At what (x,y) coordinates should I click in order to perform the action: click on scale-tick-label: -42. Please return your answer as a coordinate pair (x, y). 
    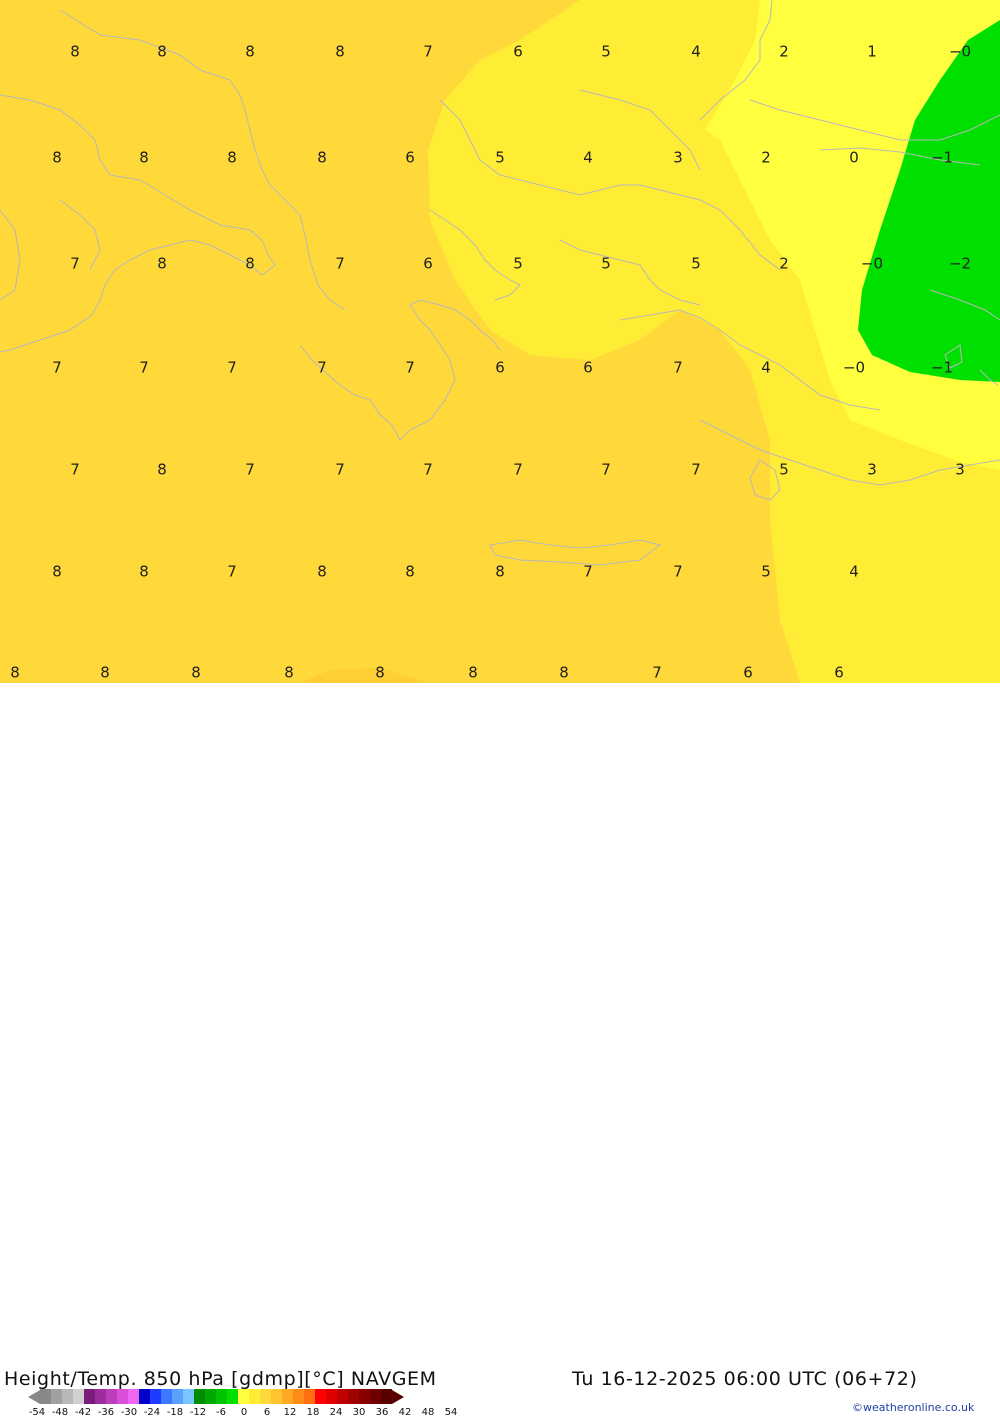
    Looking at the image, I should click on (83, 1412).